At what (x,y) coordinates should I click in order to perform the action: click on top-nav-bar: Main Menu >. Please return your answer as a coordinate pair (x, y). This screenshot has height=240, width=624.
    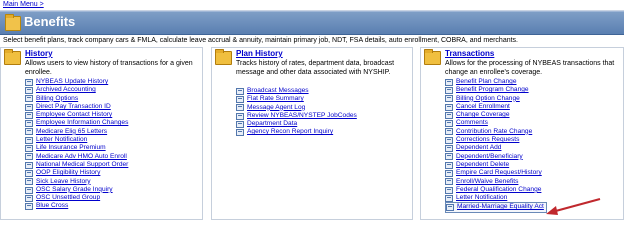
    Looking at the image, I should click on (312, 5).